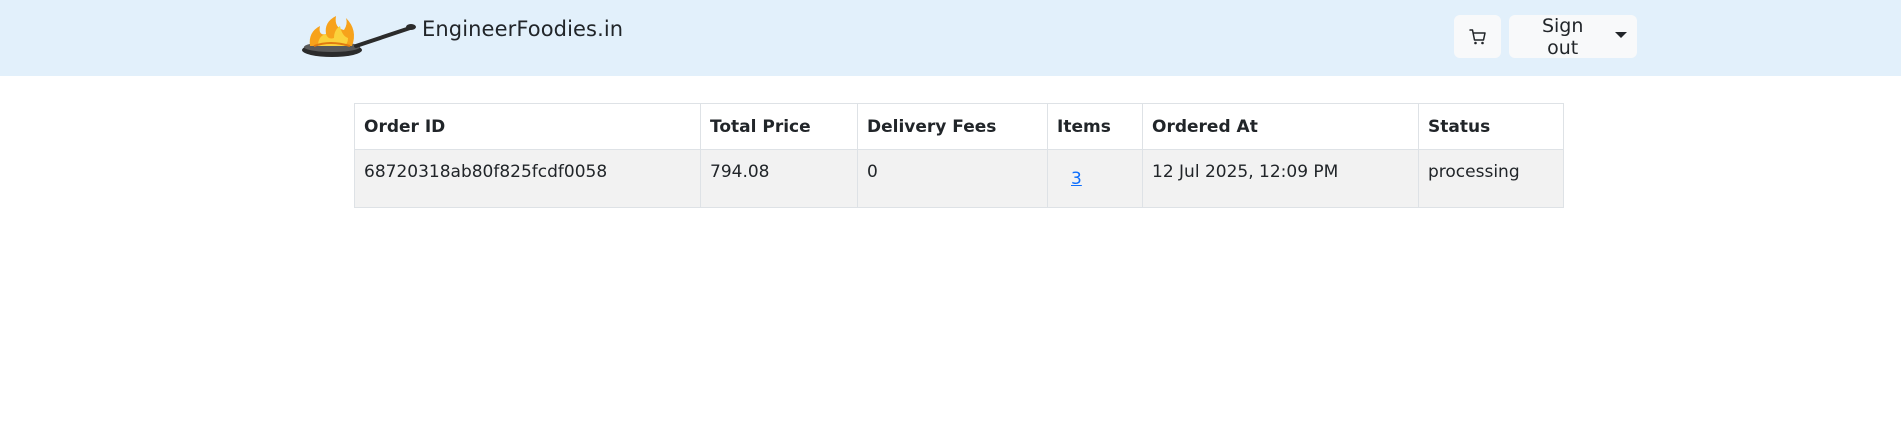  What do you see at coordinates (1280, 178) in the screenshot?
I see `ordered-at-cell: 12 Jul 2025, 12:09 PM` at bounding box center [1280, 178].